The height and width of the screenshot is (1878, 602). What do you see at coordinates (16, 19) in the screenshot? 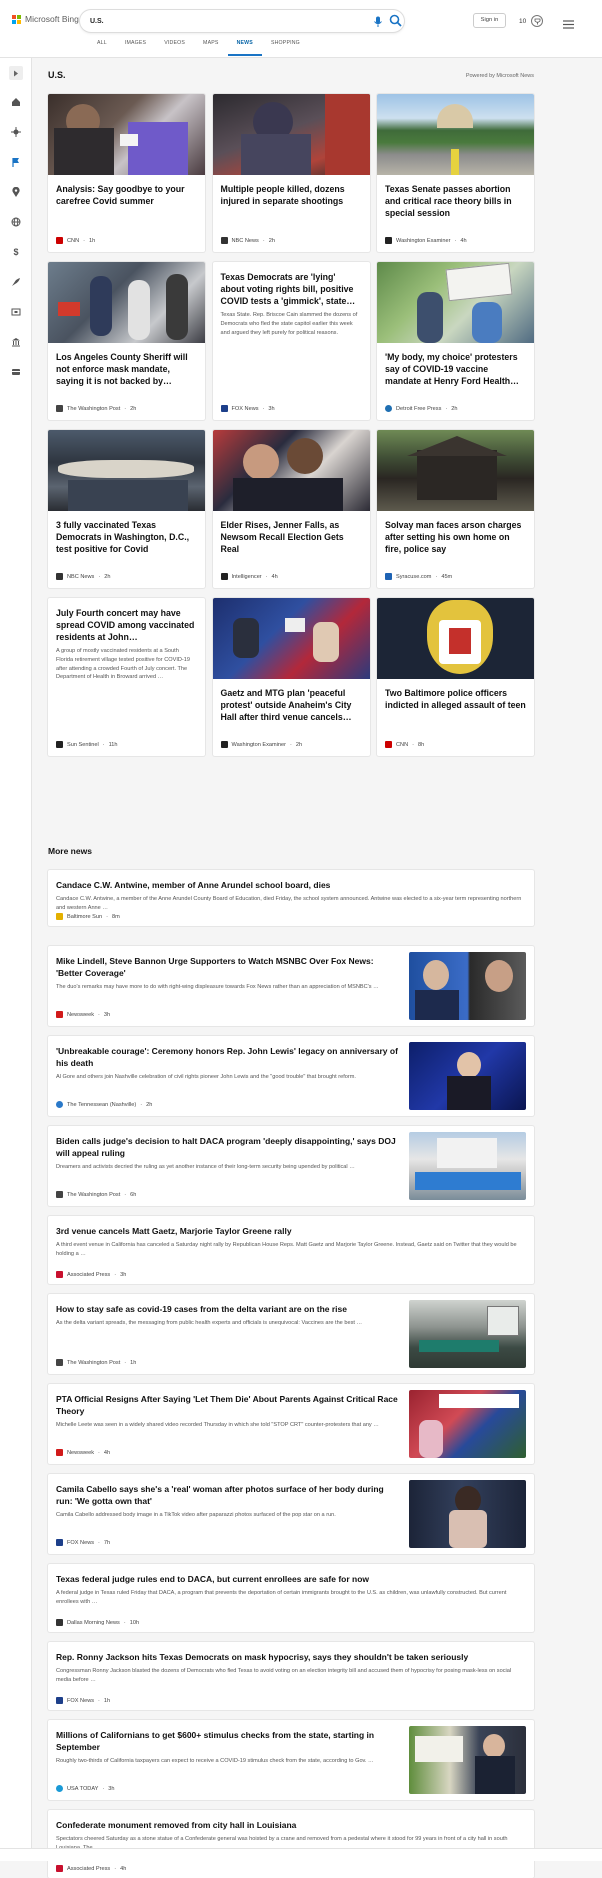
I see `microsoft-logo-icon` at bounding box center [16, 19].